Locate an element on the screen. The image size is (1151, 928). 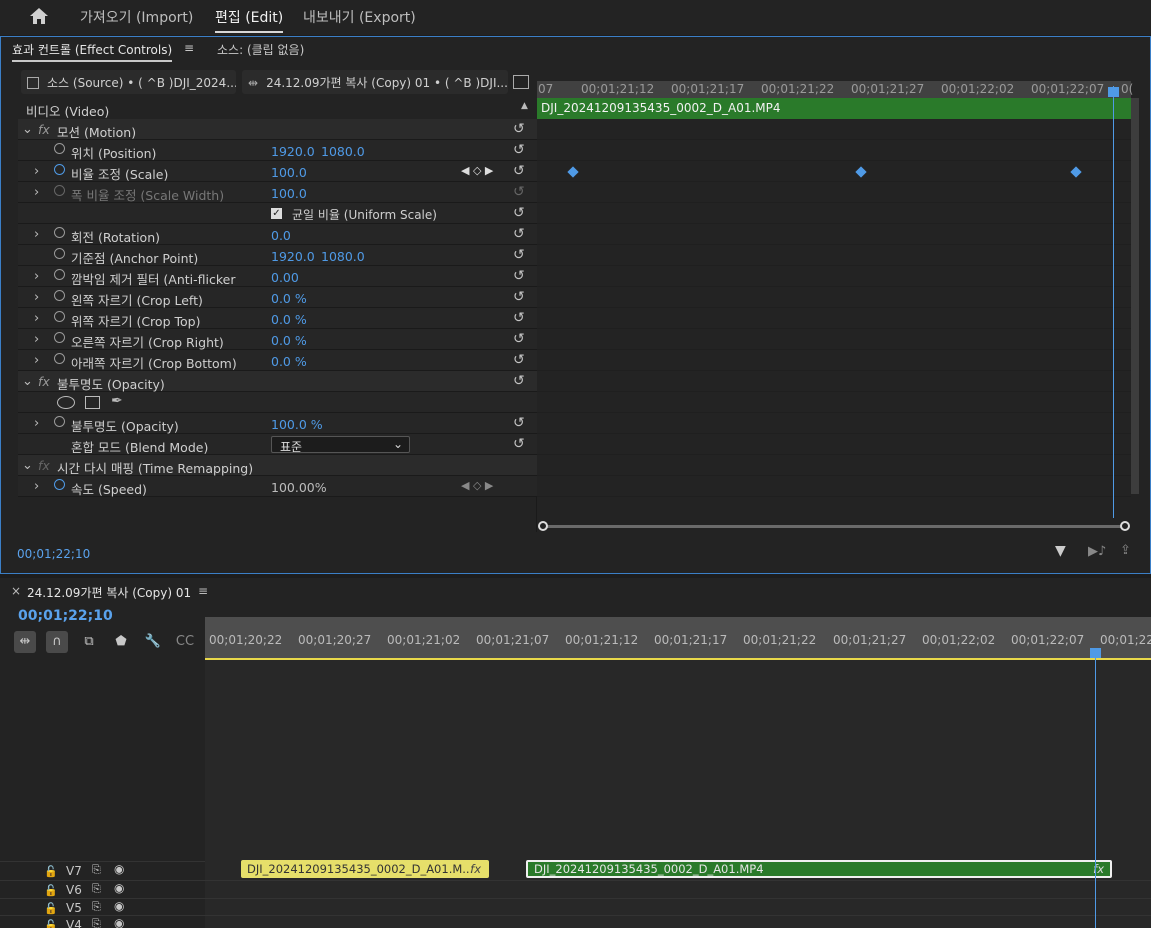
export-tab: 내보내기 (Export) is located at coordinates (359, 17).